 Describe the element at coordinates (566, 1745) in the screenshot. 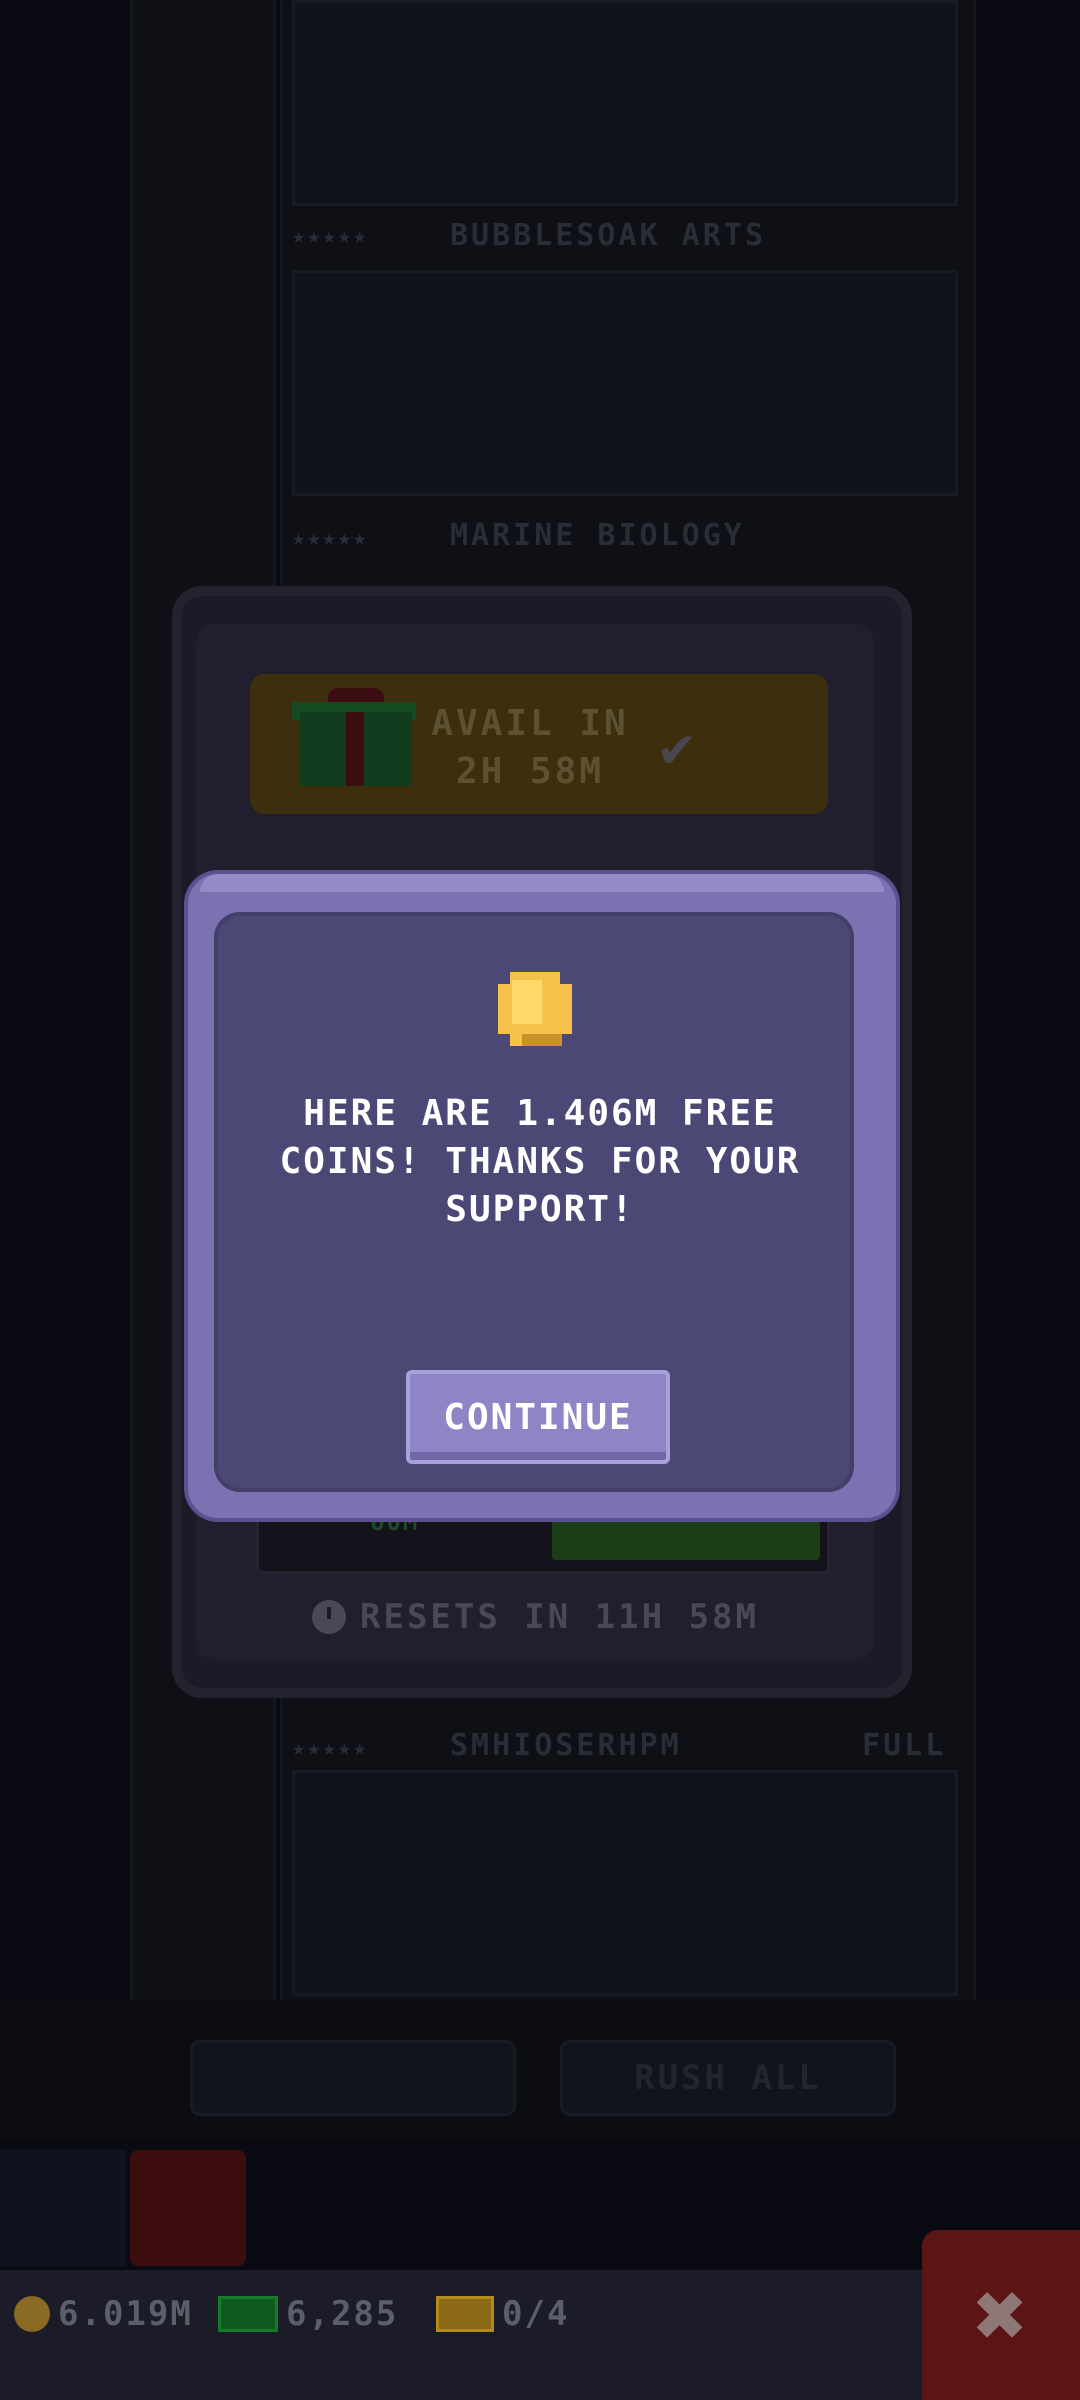

I see `floor-name: SMHIOSERHPM` at that location.